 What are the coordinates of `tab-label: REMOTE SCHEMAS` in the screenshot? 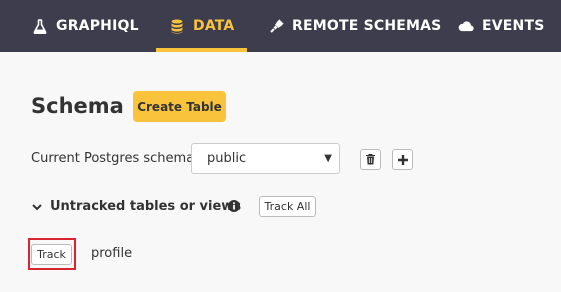 It's located at (367, 26).